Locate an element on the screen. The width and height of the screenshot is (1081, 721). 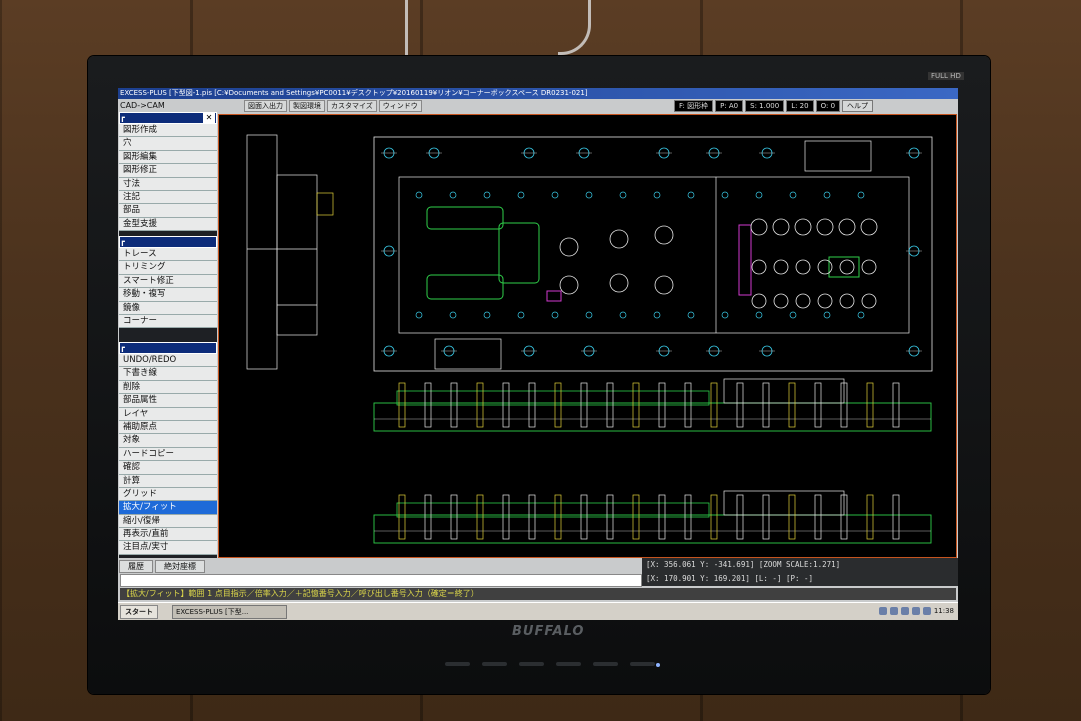
sidebar-item: スマート修正 is located at coordinates (168, 281).